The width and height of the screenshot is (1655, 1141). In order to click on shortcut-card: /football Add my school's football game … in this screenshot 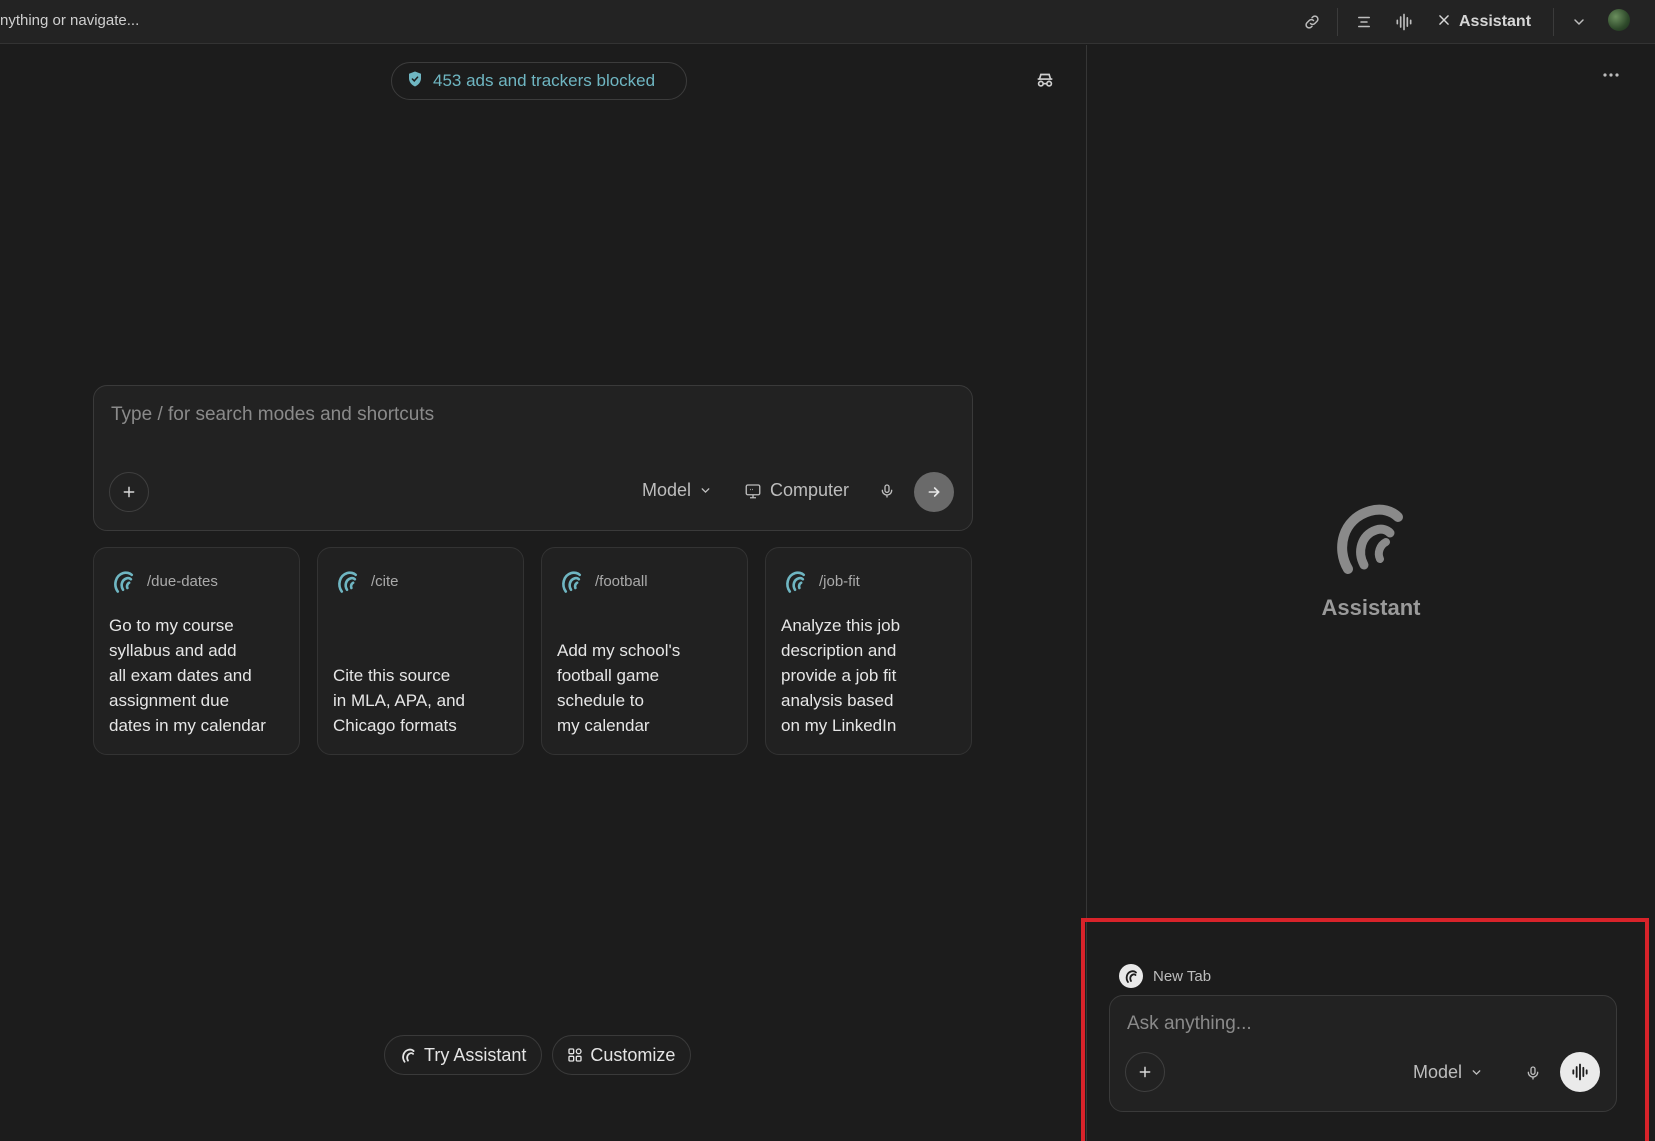, I will do `click(644, 651)`.